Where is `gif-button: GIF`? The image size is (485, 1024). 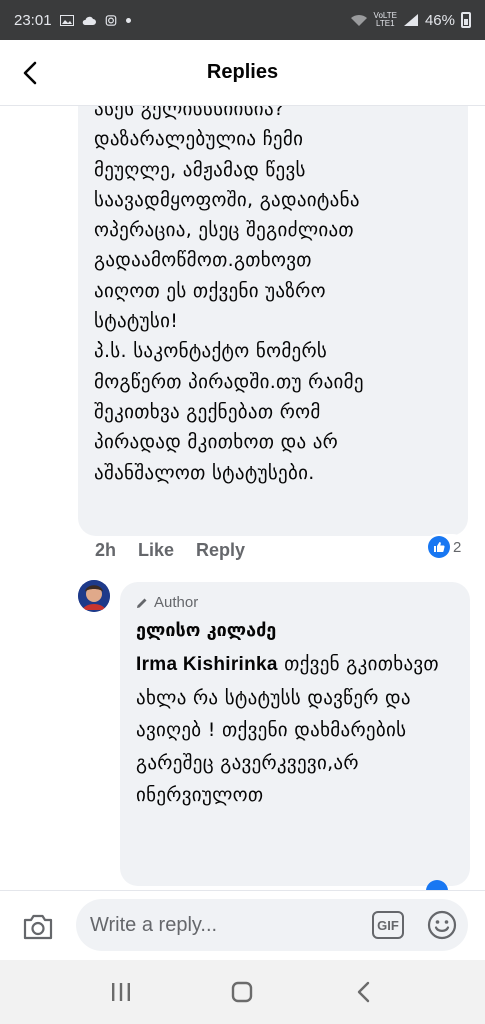
gif-button: GIF is located at coordinates (388, 925).